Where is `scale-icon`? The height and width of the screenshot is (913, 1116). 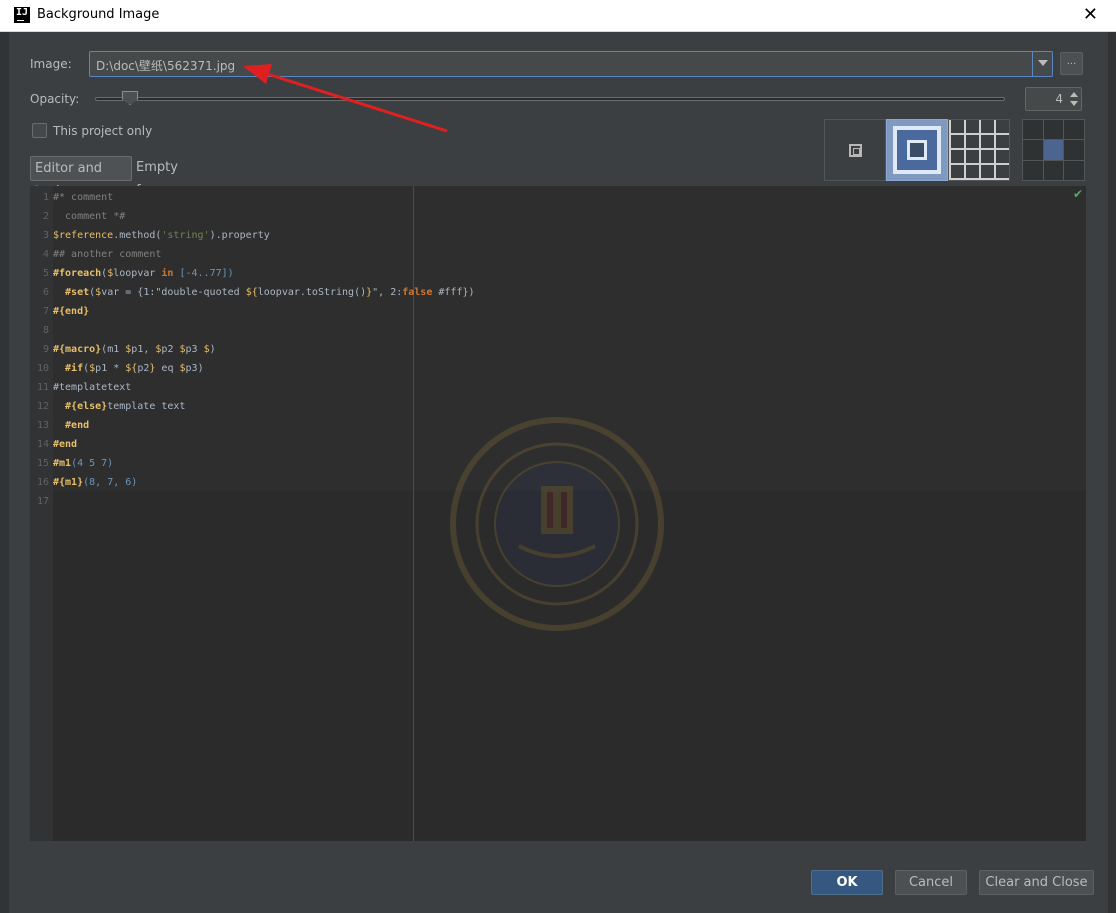
scale-icon is located at coordinates (917, 150).